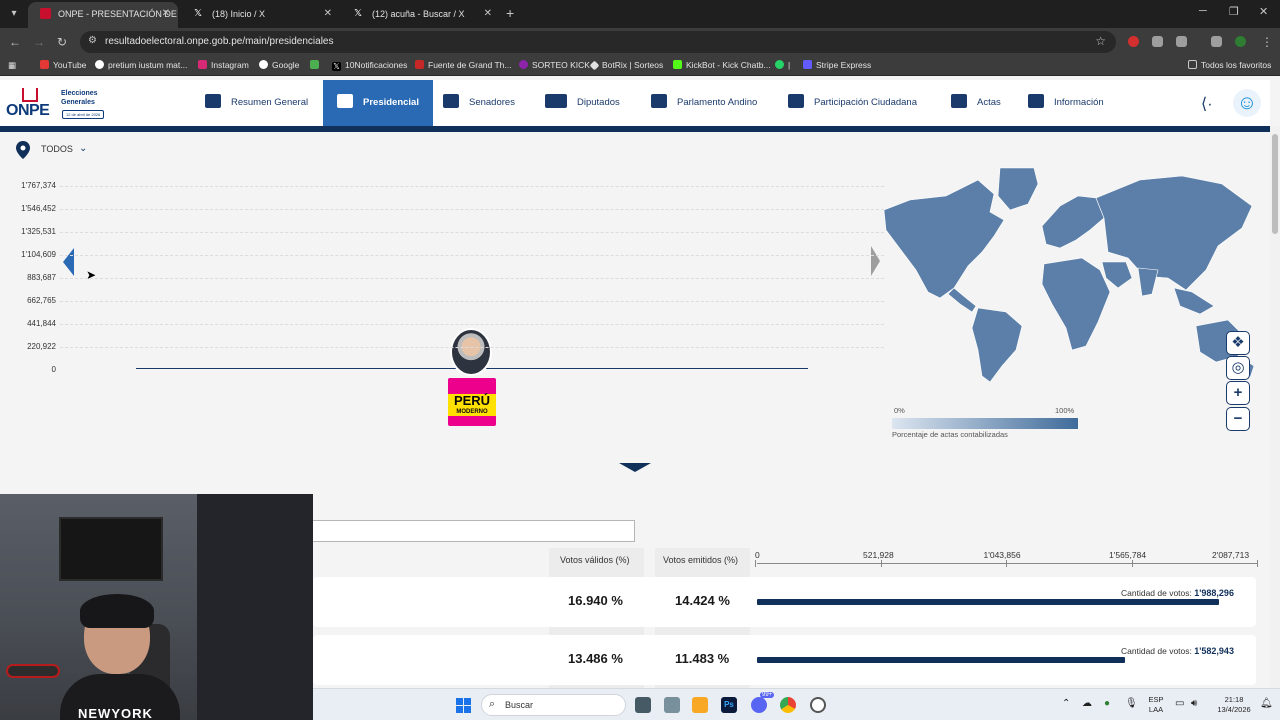 This screenshot has width=1280, height=720. I want to click on world-map, so click(1069, 277).